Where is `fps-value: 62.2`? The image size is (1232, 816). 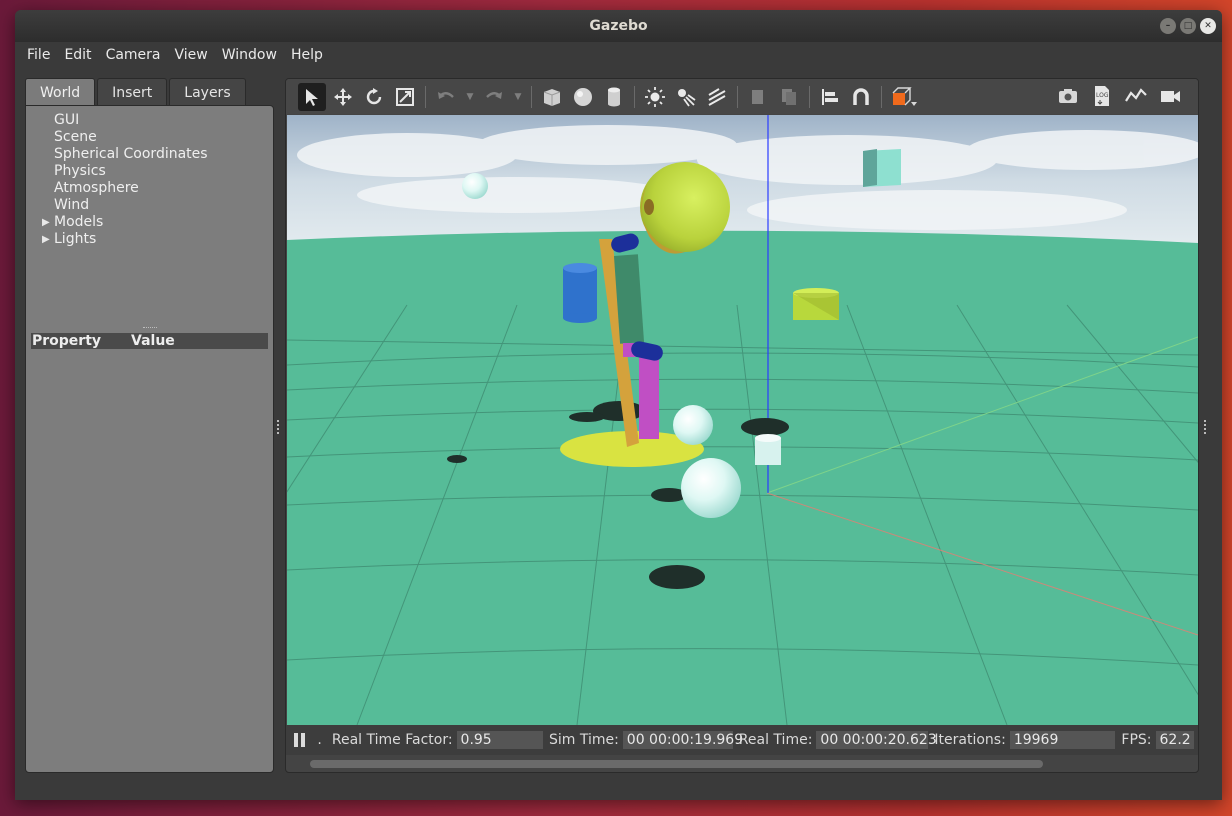
fps-value: 62.2 is located at coordinates (1174, 740).